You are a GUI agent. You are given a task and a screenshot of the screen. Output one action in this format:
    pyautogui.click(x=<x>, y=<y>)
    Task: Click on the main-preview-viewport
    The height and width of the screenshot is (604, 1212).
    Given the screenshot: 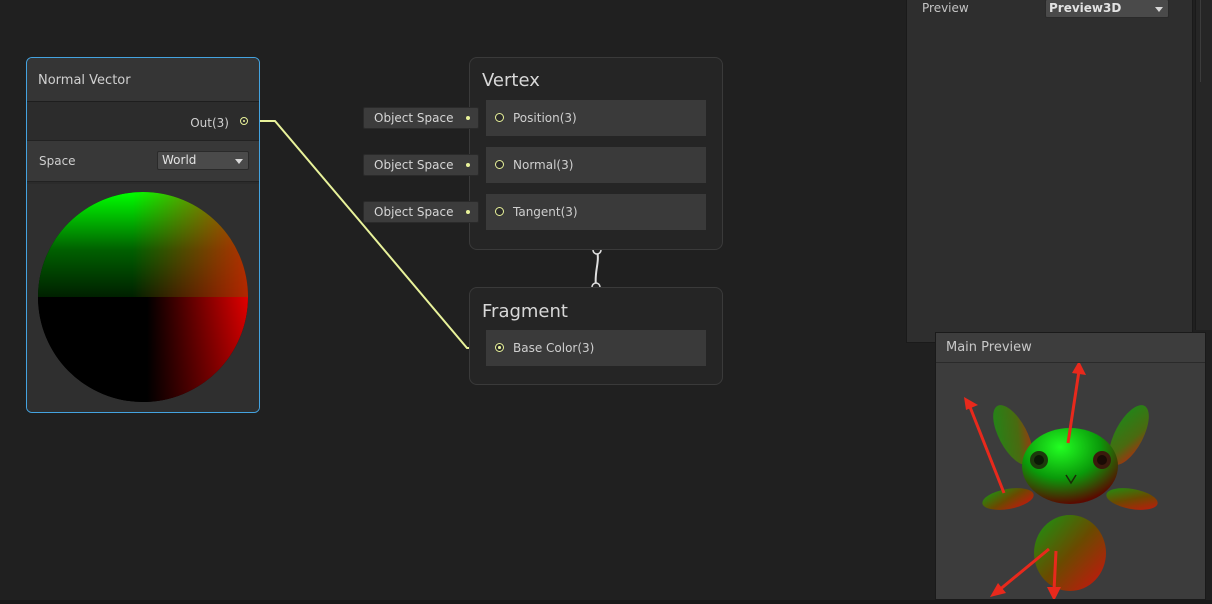 What is the action you would take?
    pyautogui.click(x=1070, y=480)
    